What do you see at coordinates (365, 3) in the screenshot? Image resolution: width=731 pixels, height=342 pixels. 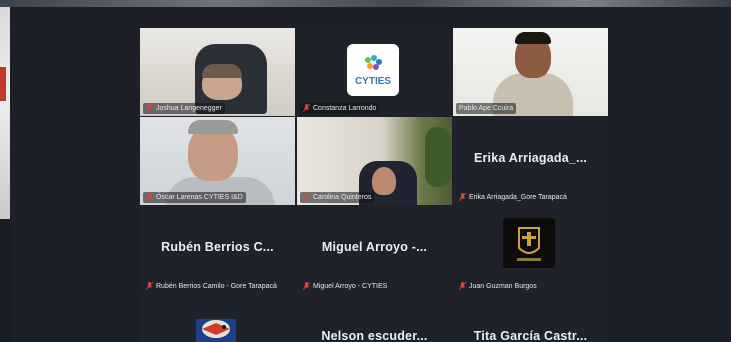 I see `top-screen-strip` at bounding box center [365, 3].